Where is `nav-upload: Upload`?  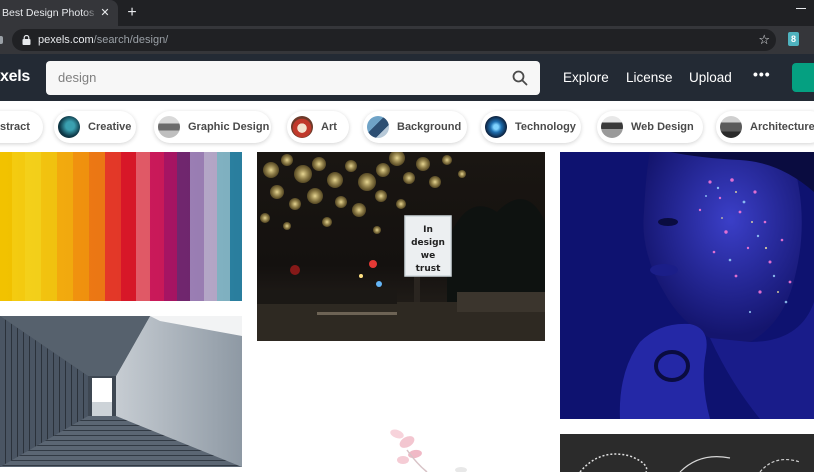
nav-upload: Upload is located at coordinates (710, 77).